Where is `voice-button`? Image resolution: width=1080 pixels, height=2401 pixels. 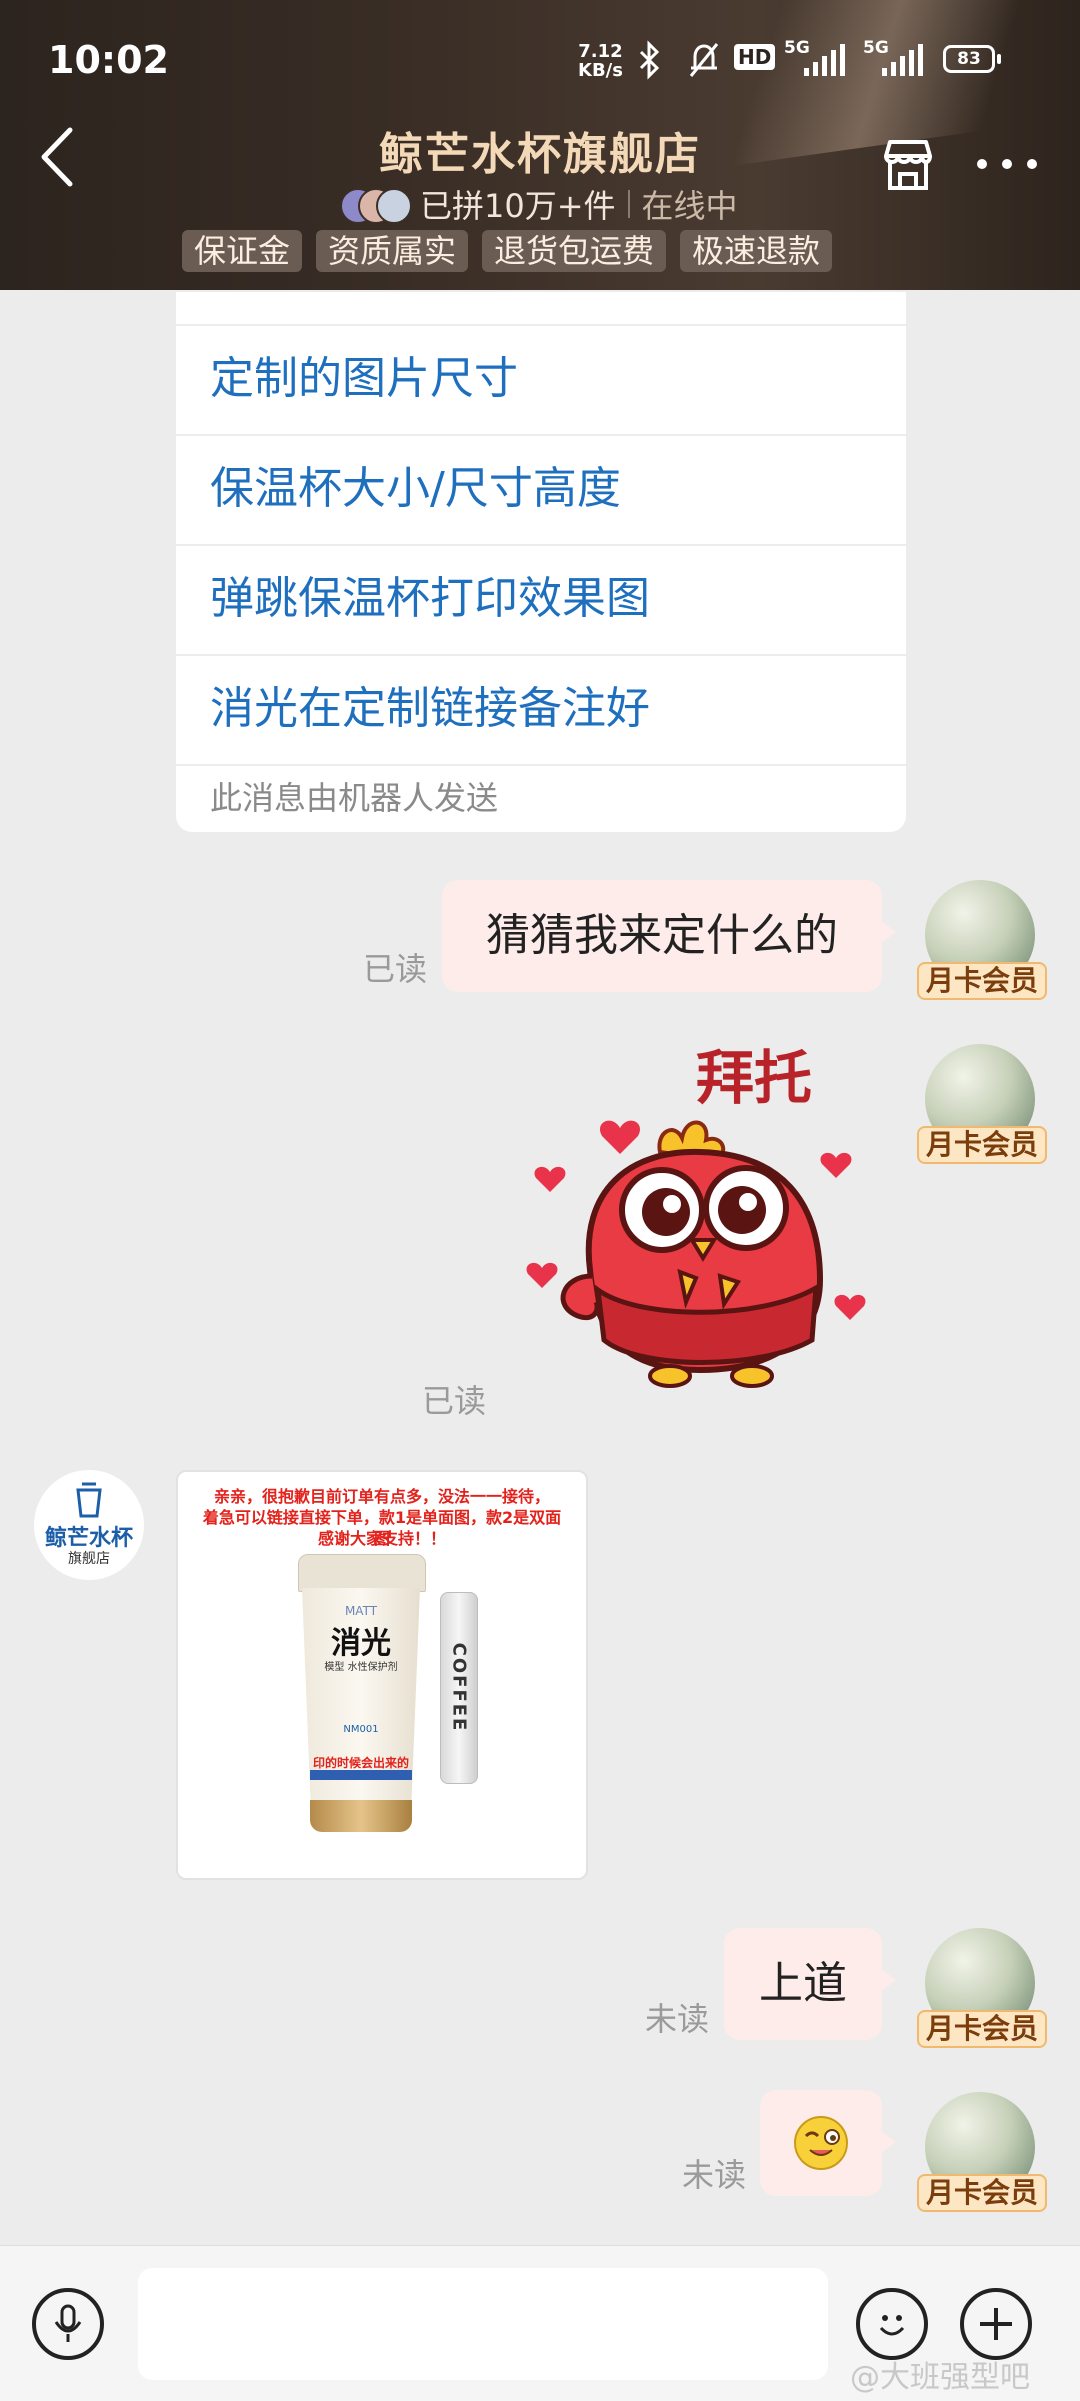
voice-button is located at coordinates (68, 2324).